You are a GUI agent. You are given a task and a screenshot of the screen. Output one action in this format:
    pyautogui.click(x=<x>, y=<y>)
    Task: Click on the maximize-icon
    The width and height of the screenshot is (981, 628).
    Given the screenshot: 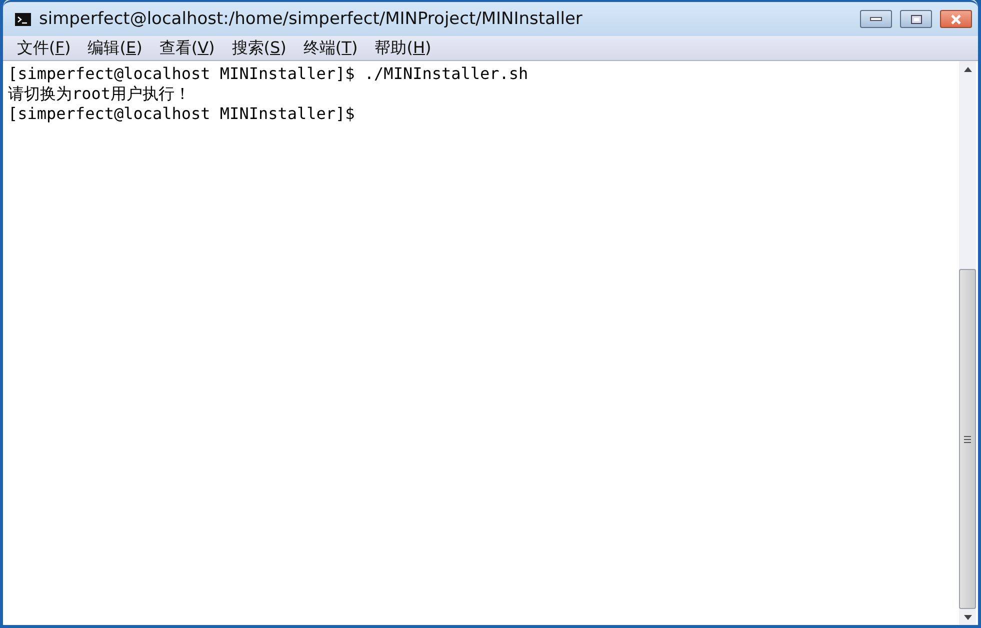 What is the action you would take?
    pyautogui.click(x=916, y=19)
    